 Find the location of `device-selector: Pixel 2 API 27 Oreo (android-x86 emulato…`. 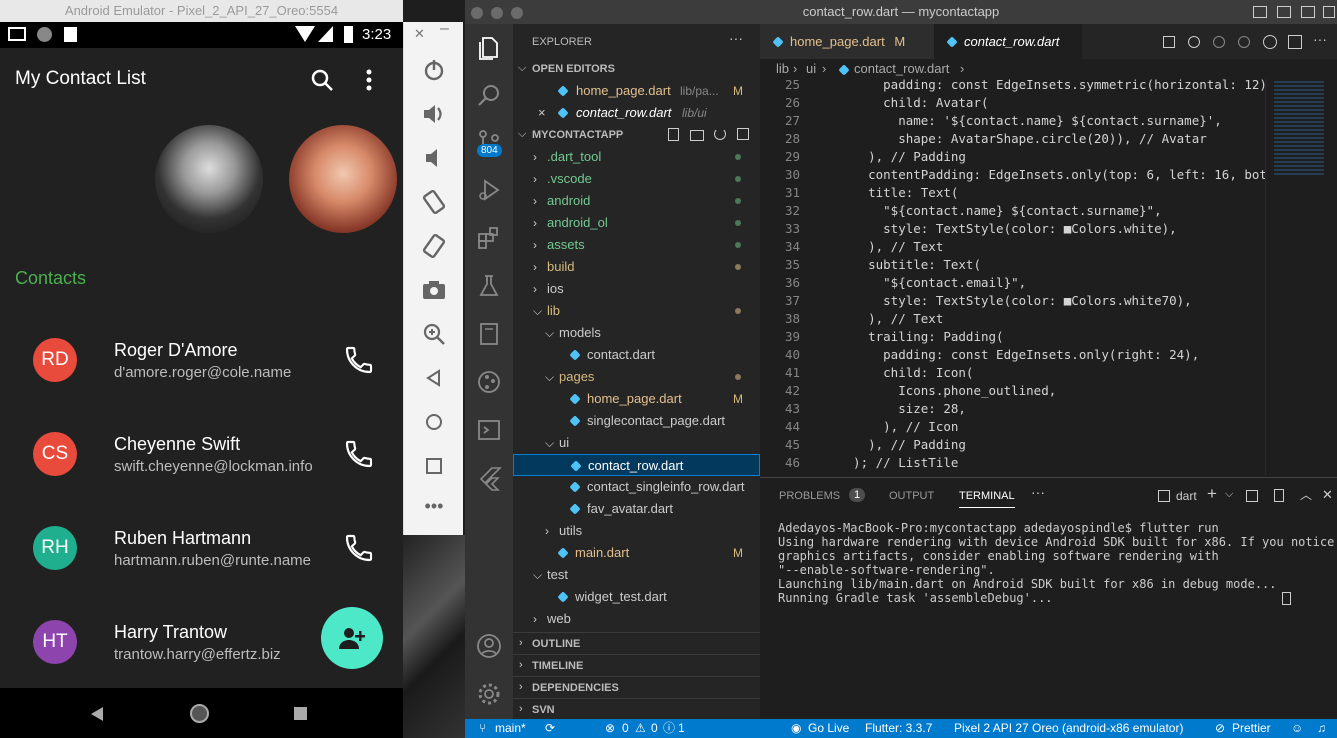

device-selector: Pixel 2 API 27 Oreo (android-x86 emulato… is located at coordinates (1068, 728).